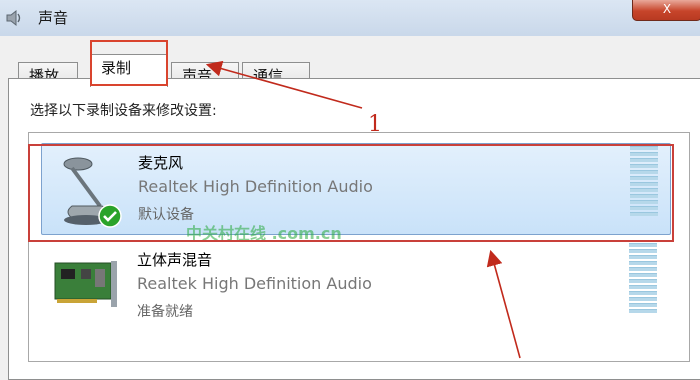  Describe the element at coordinates (123, 111) in the screenshot. I see `instruction-text: 选择以下录制设备来修改设置:` at that location.